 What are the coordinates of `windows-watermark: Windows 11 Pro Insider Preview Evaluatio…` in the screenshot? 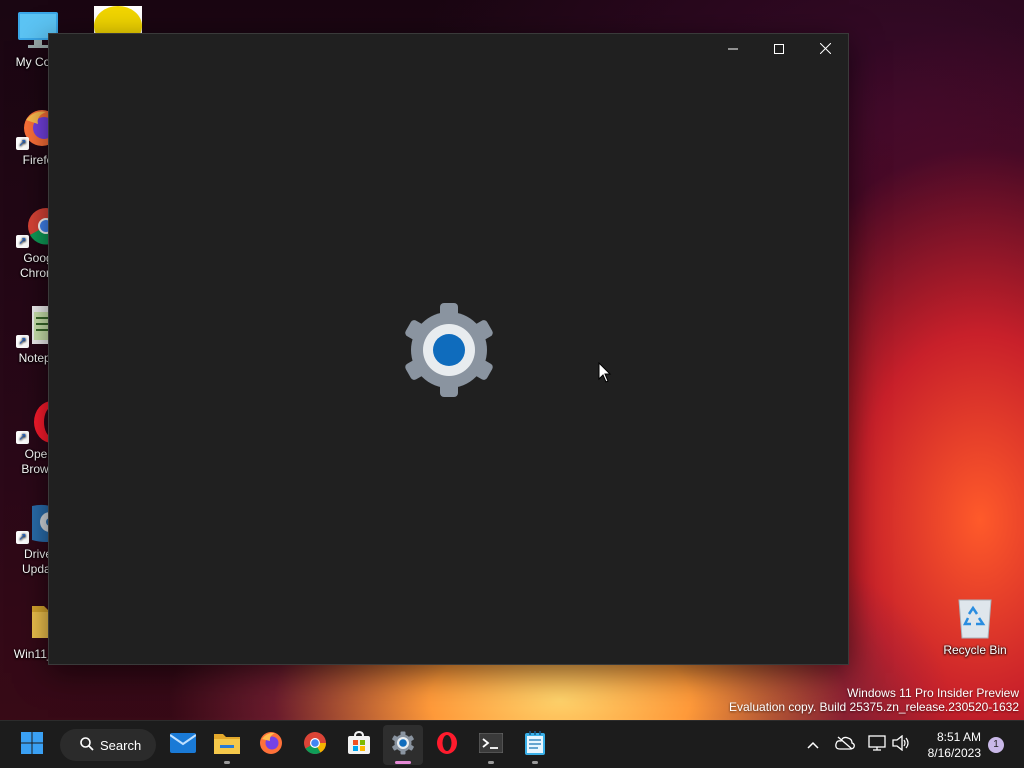 It's located at (874, 700).